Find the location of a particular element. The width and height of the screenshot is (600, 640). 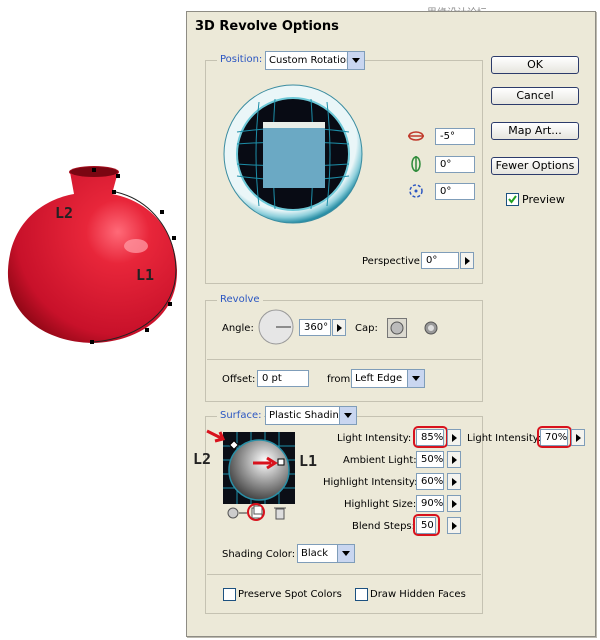

ambient-light-field: 50% is located at coordinates (430, 459).